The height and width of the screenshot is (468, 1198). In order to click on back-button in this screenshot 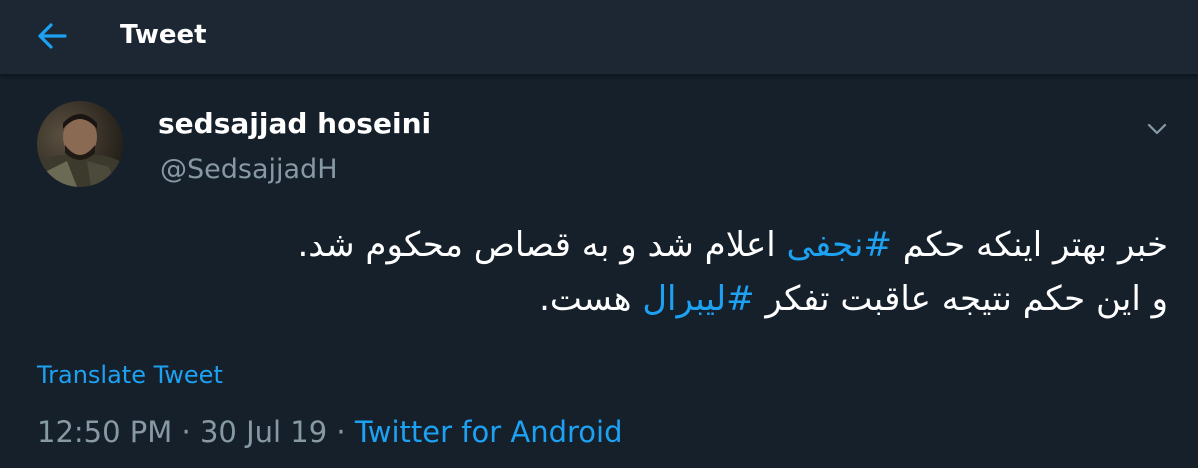, I will do `click(52, 36)`.